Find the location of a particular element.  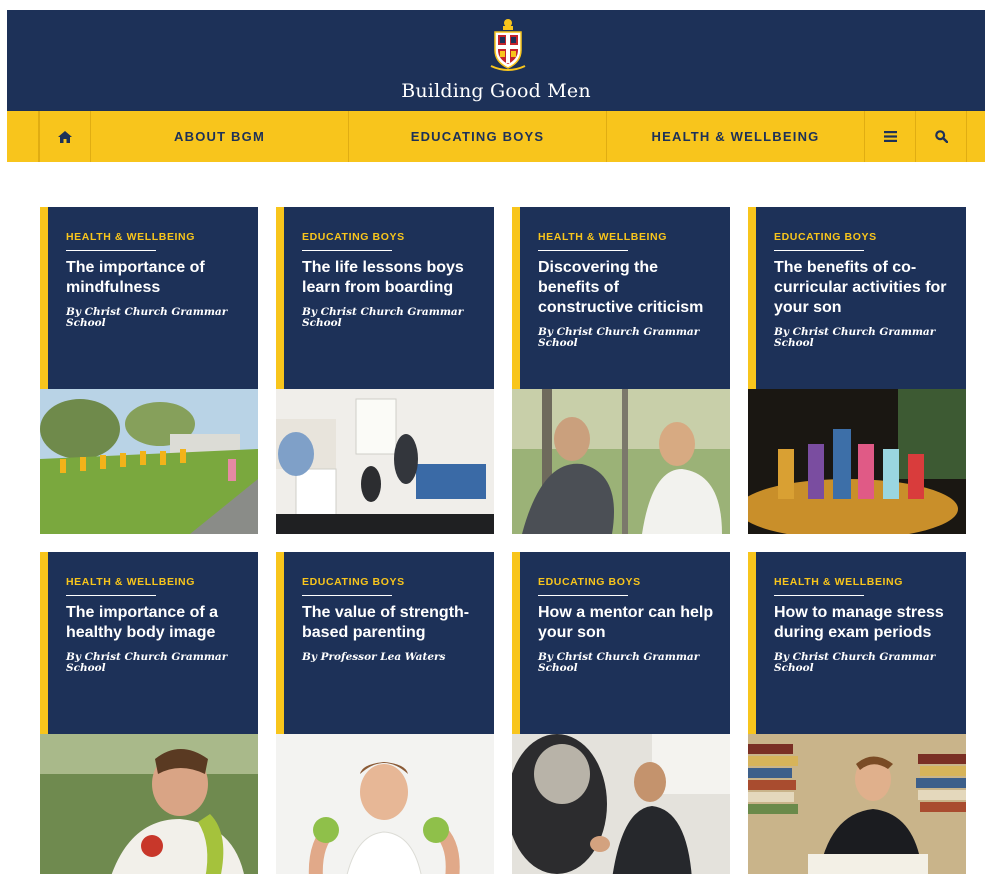

boy-with-apple-photo is located at coordinates (149, 804).